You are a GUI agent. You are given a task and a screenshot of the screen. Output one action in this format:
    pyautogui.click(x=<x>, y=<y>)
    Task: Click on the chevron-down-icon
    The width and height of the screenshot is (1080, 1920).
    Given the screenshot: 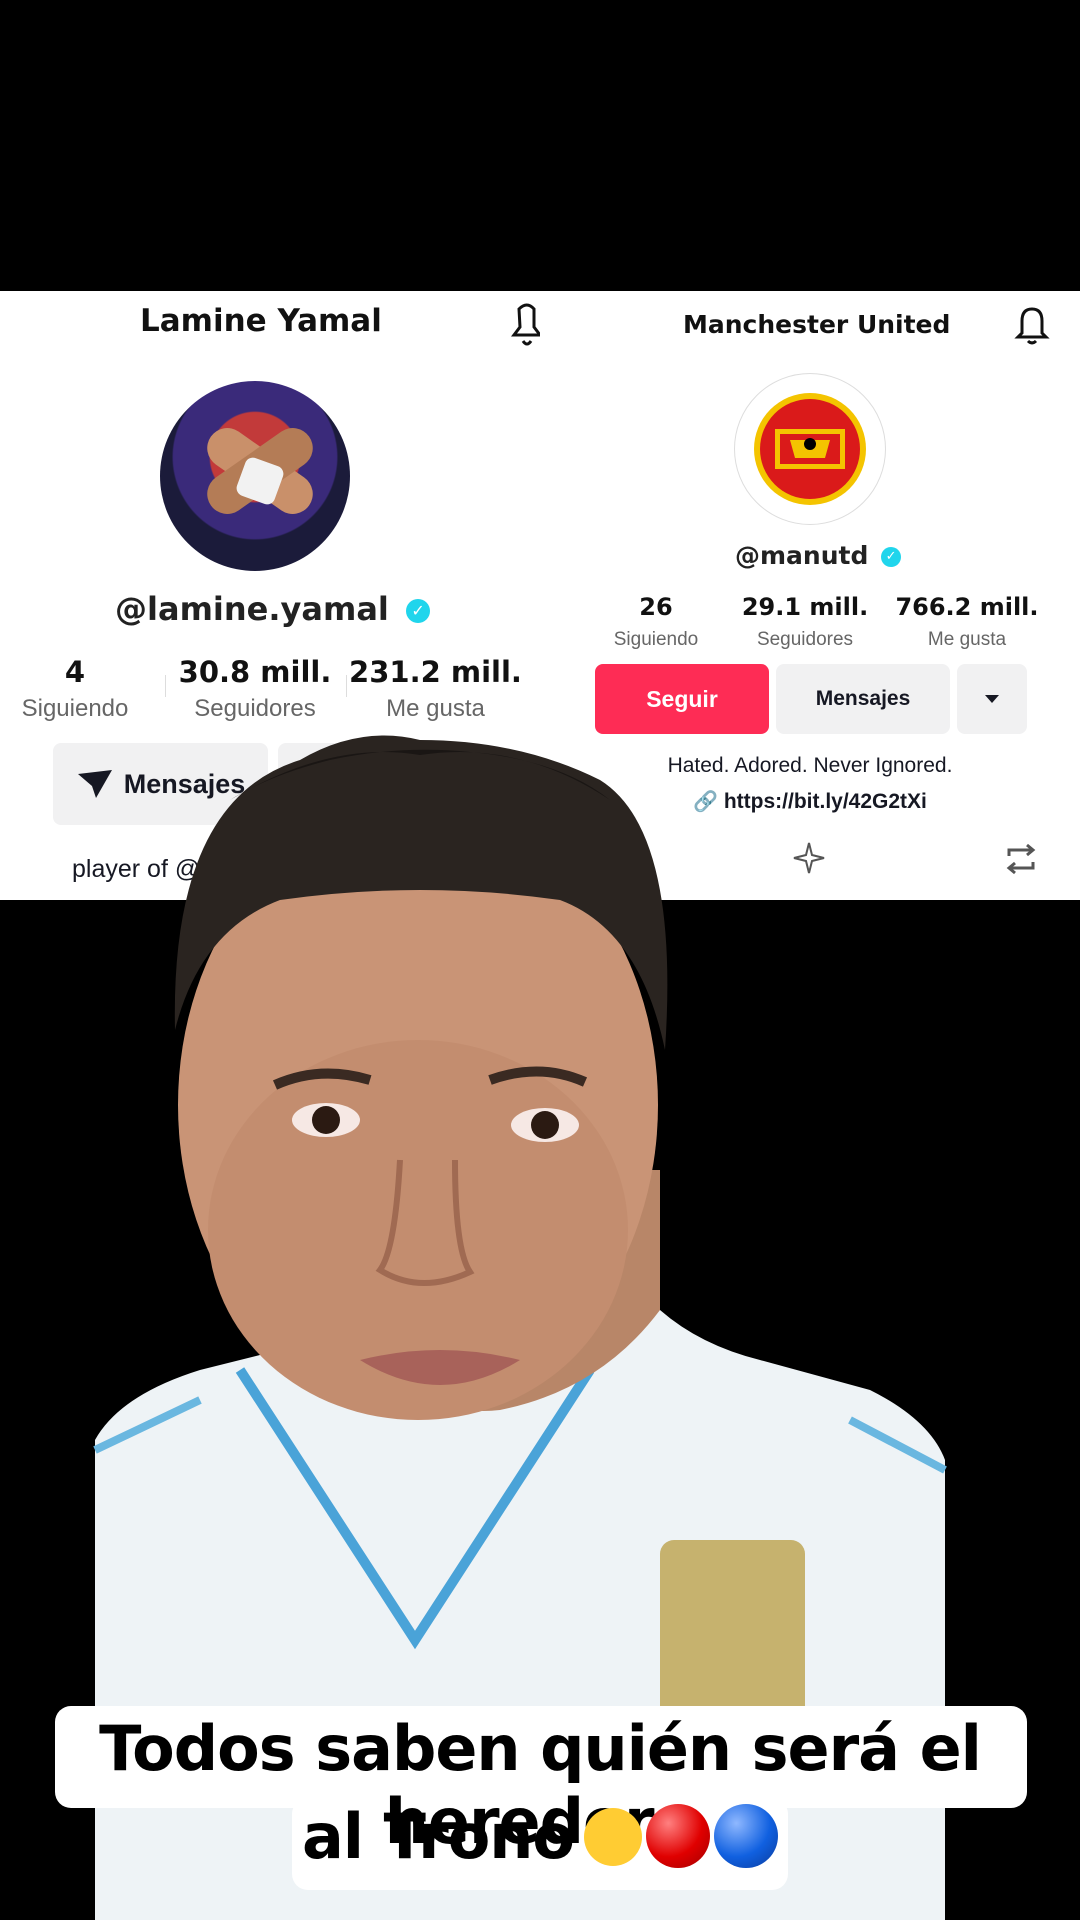 What is the action you would take?
    pyautogui.click(x=992, y=699)
    